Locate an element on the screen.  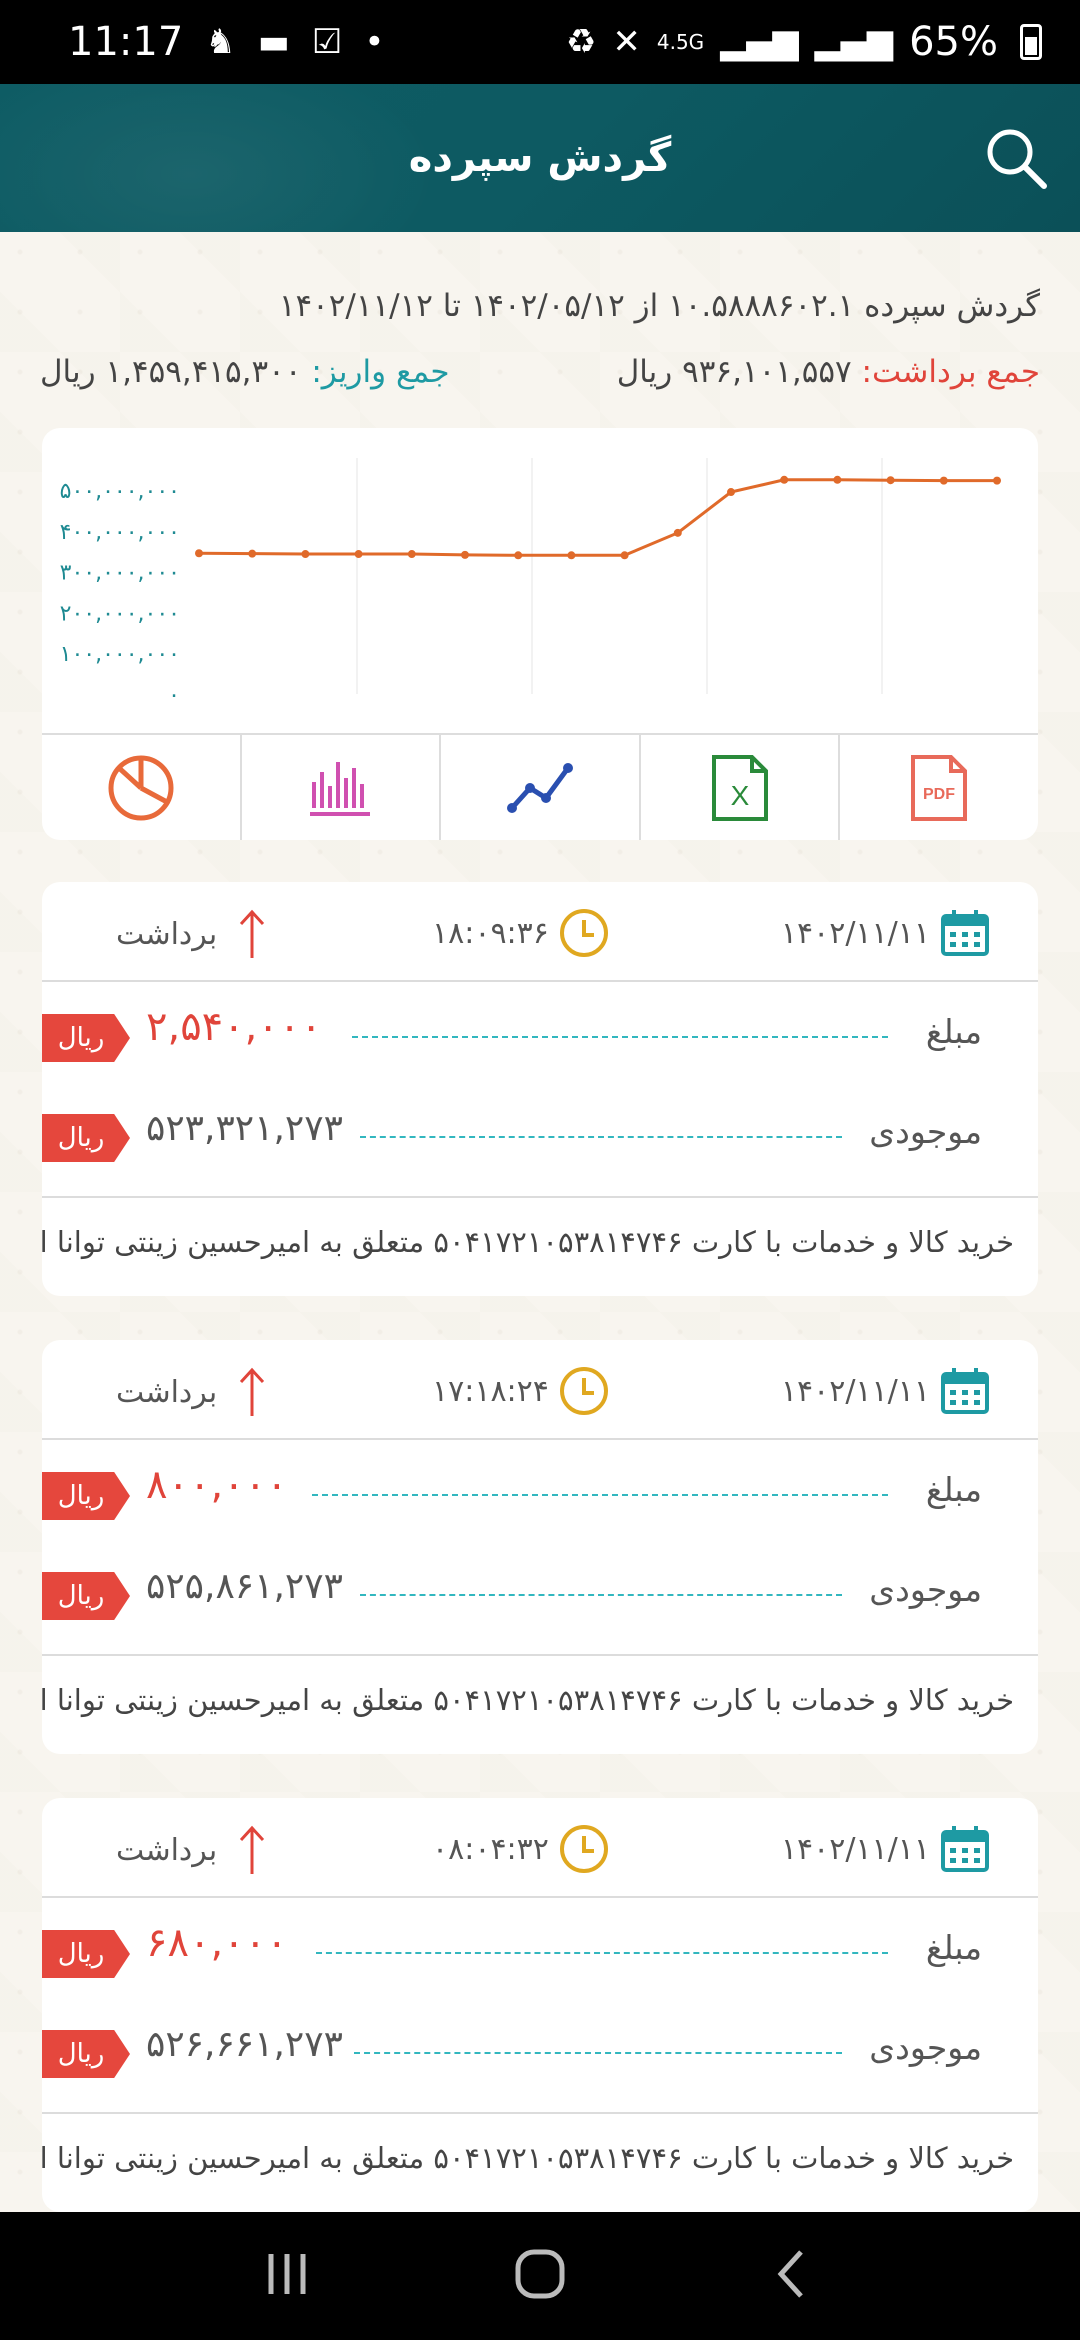
transaction-amount: ۶۸۰,۰۰۰ is located at coordinates (217, 1943).